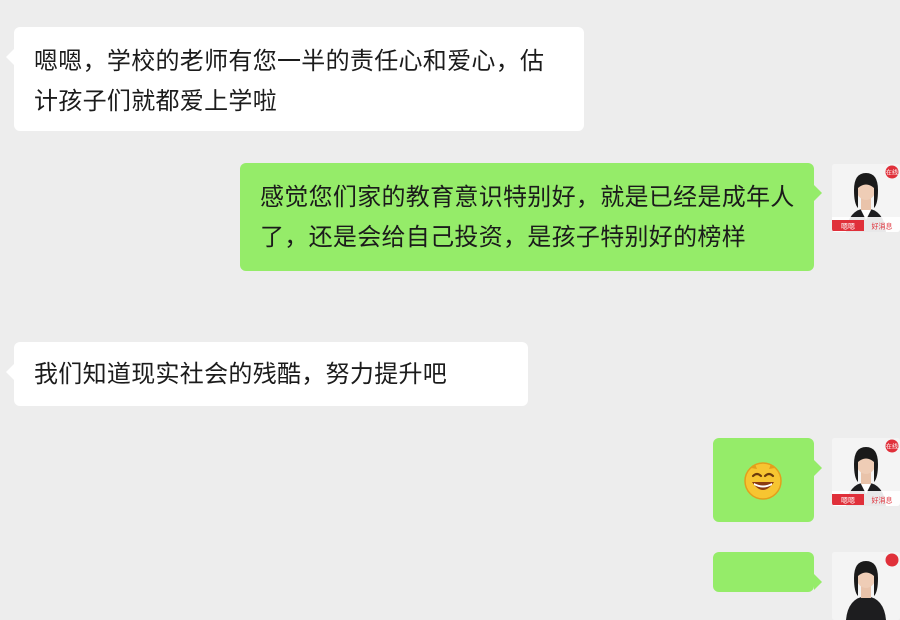  What do you see at coordinates (767, 572) in the screenshot?
I see `outgoing-message-bubble` at bounding box center [767, 572].